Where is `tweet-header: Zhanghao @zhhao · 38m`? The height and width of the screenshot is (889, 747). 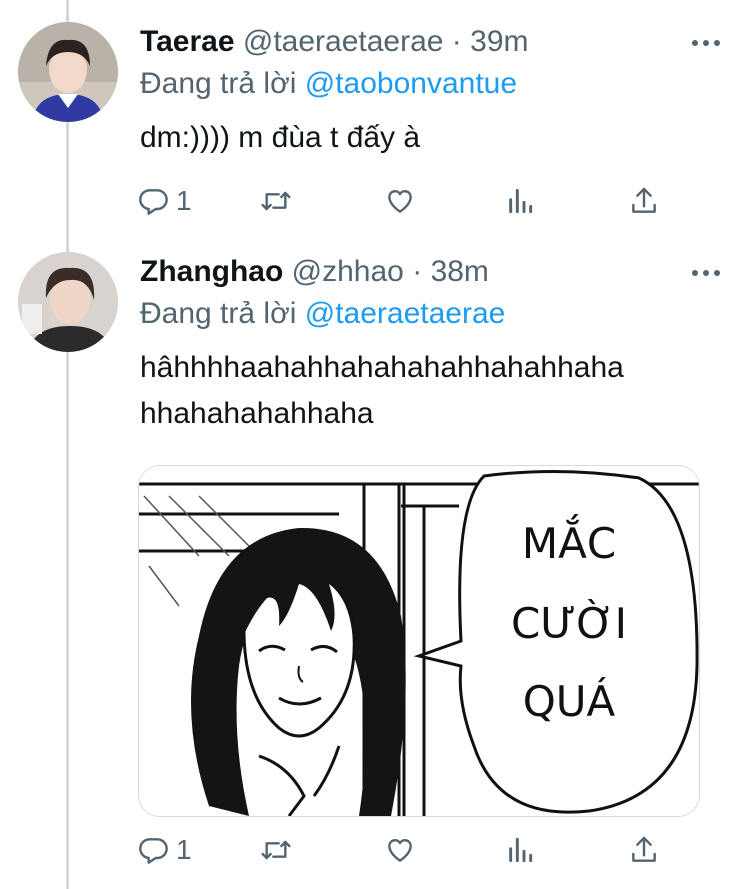 tweet-header: Zhanghao @zhhao · 38m is located at coordinates (314, 272).